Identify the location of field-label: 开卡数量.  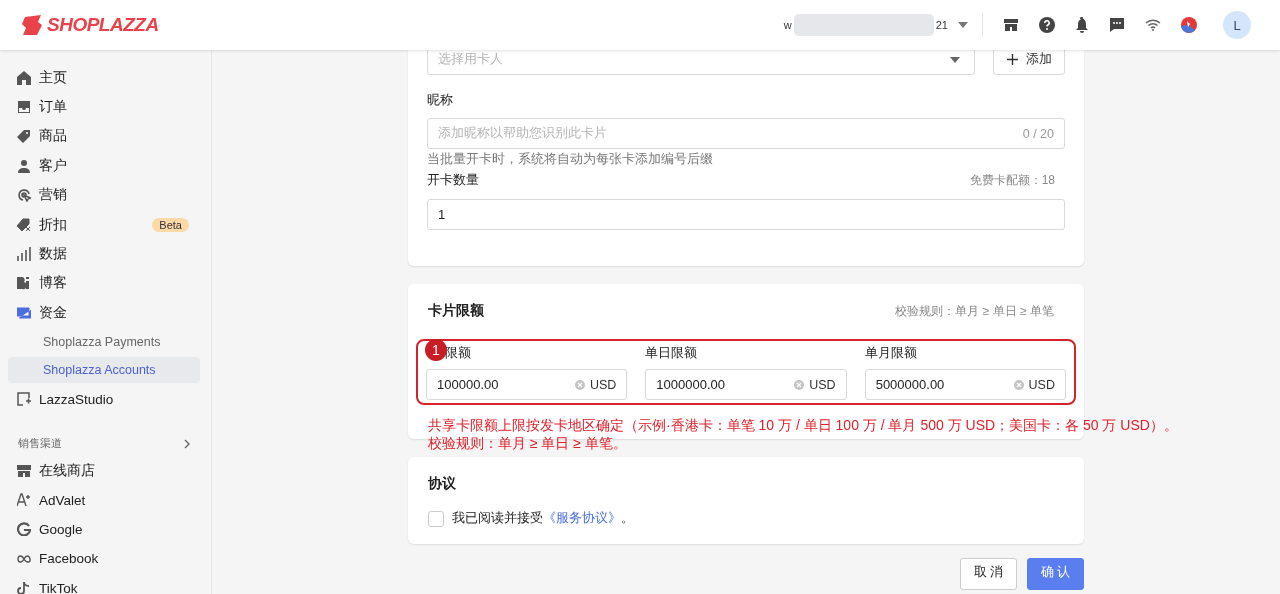
(453, 180).